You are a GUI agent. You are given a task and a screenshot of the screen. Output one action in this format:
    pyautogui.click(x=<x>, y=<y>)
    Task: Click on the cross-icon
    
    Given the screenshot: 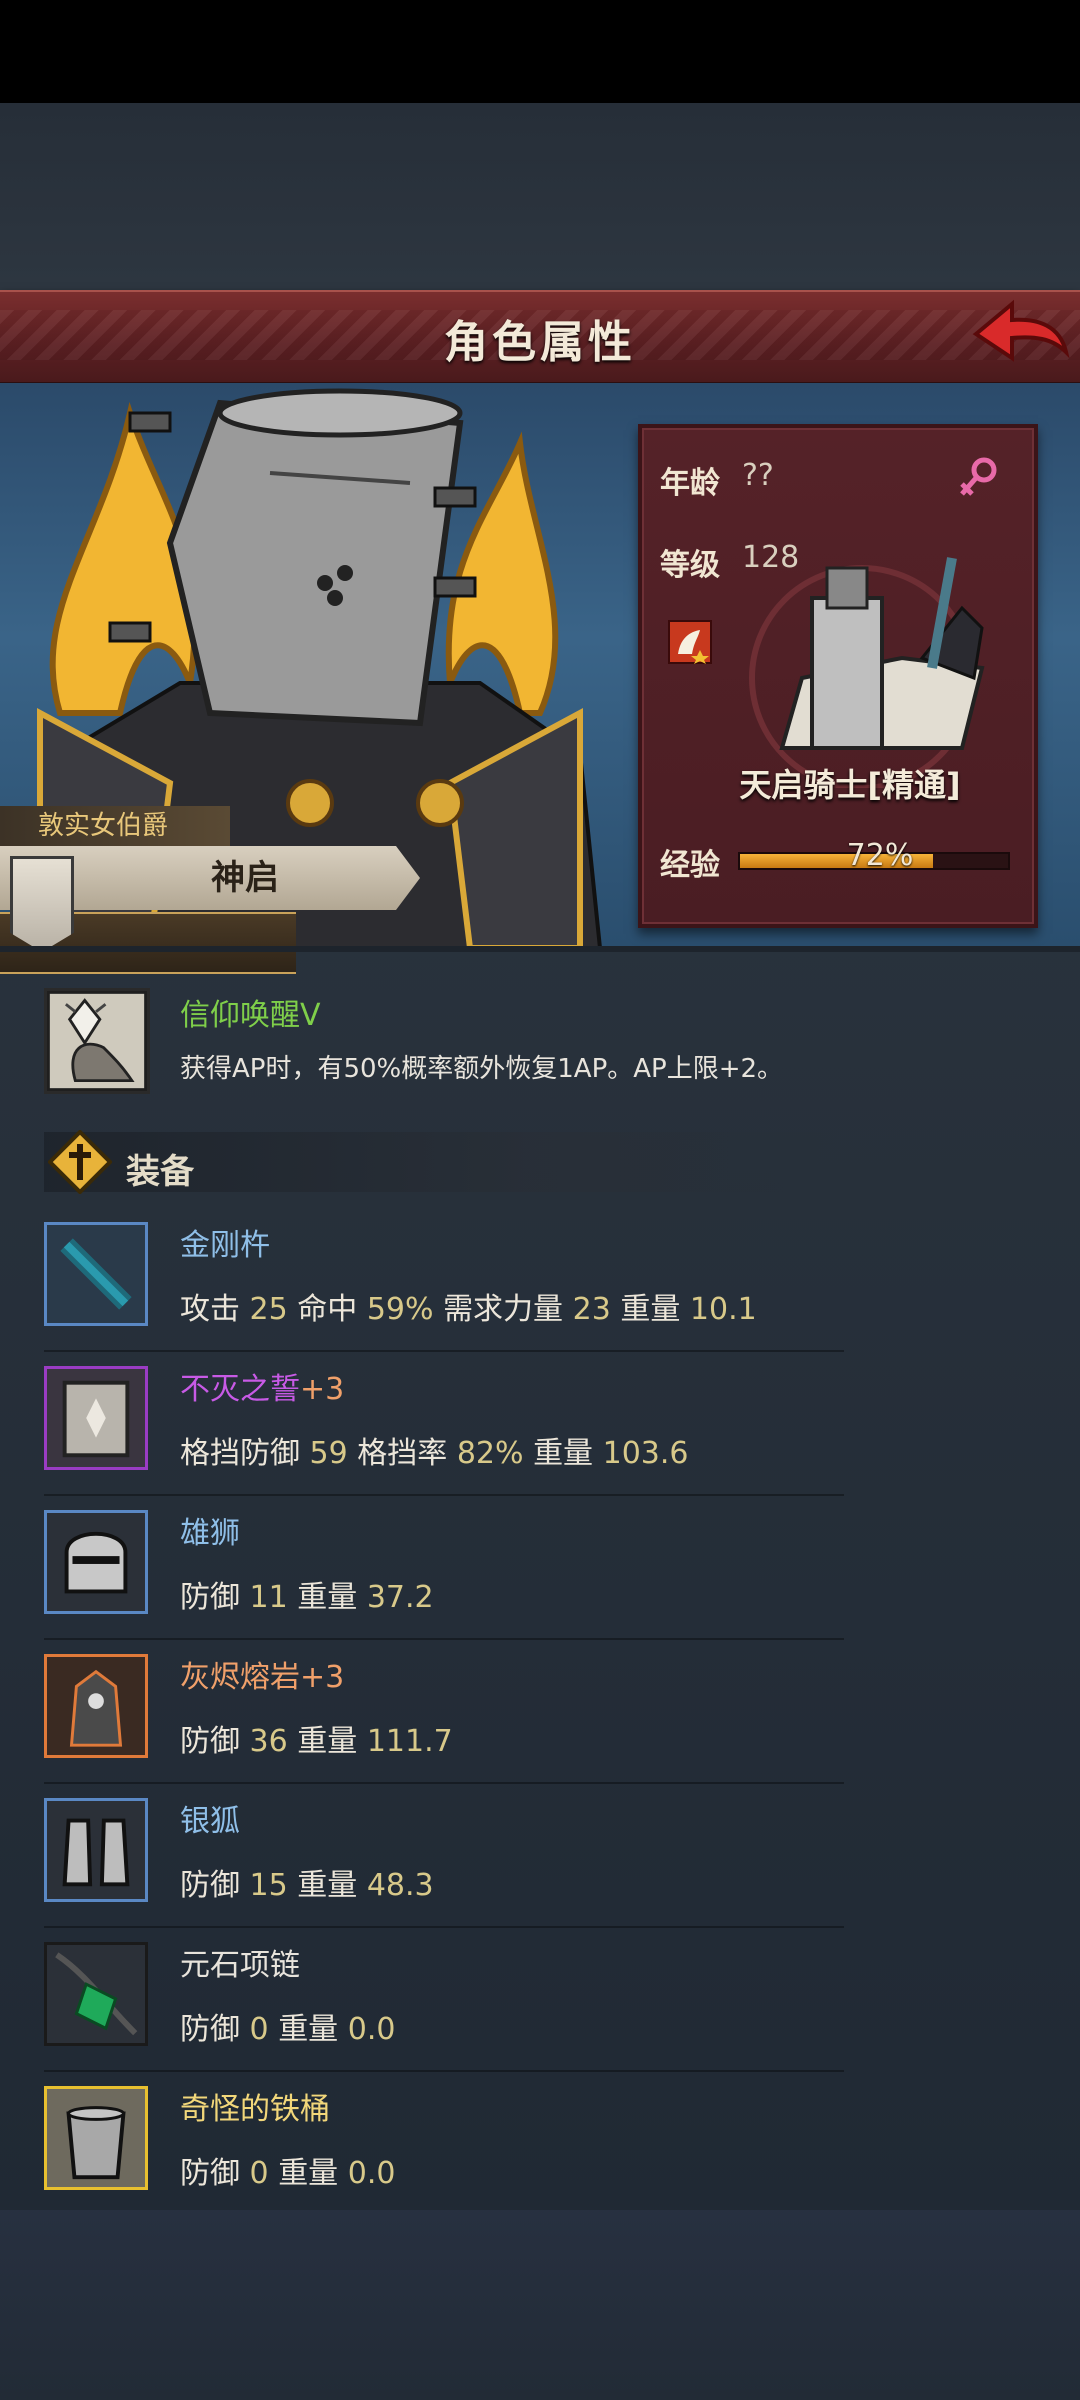 What is the action you would take?
    pyautogui.click(x=80, y=1162)
    